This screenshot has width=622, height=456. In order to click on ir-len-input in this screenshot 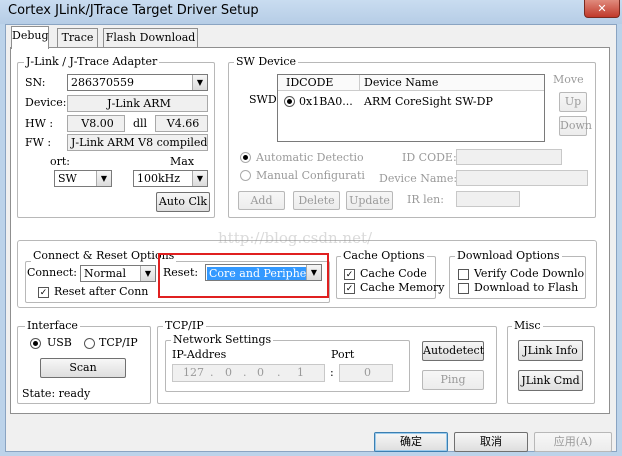, I will do `click(488, 199)`.